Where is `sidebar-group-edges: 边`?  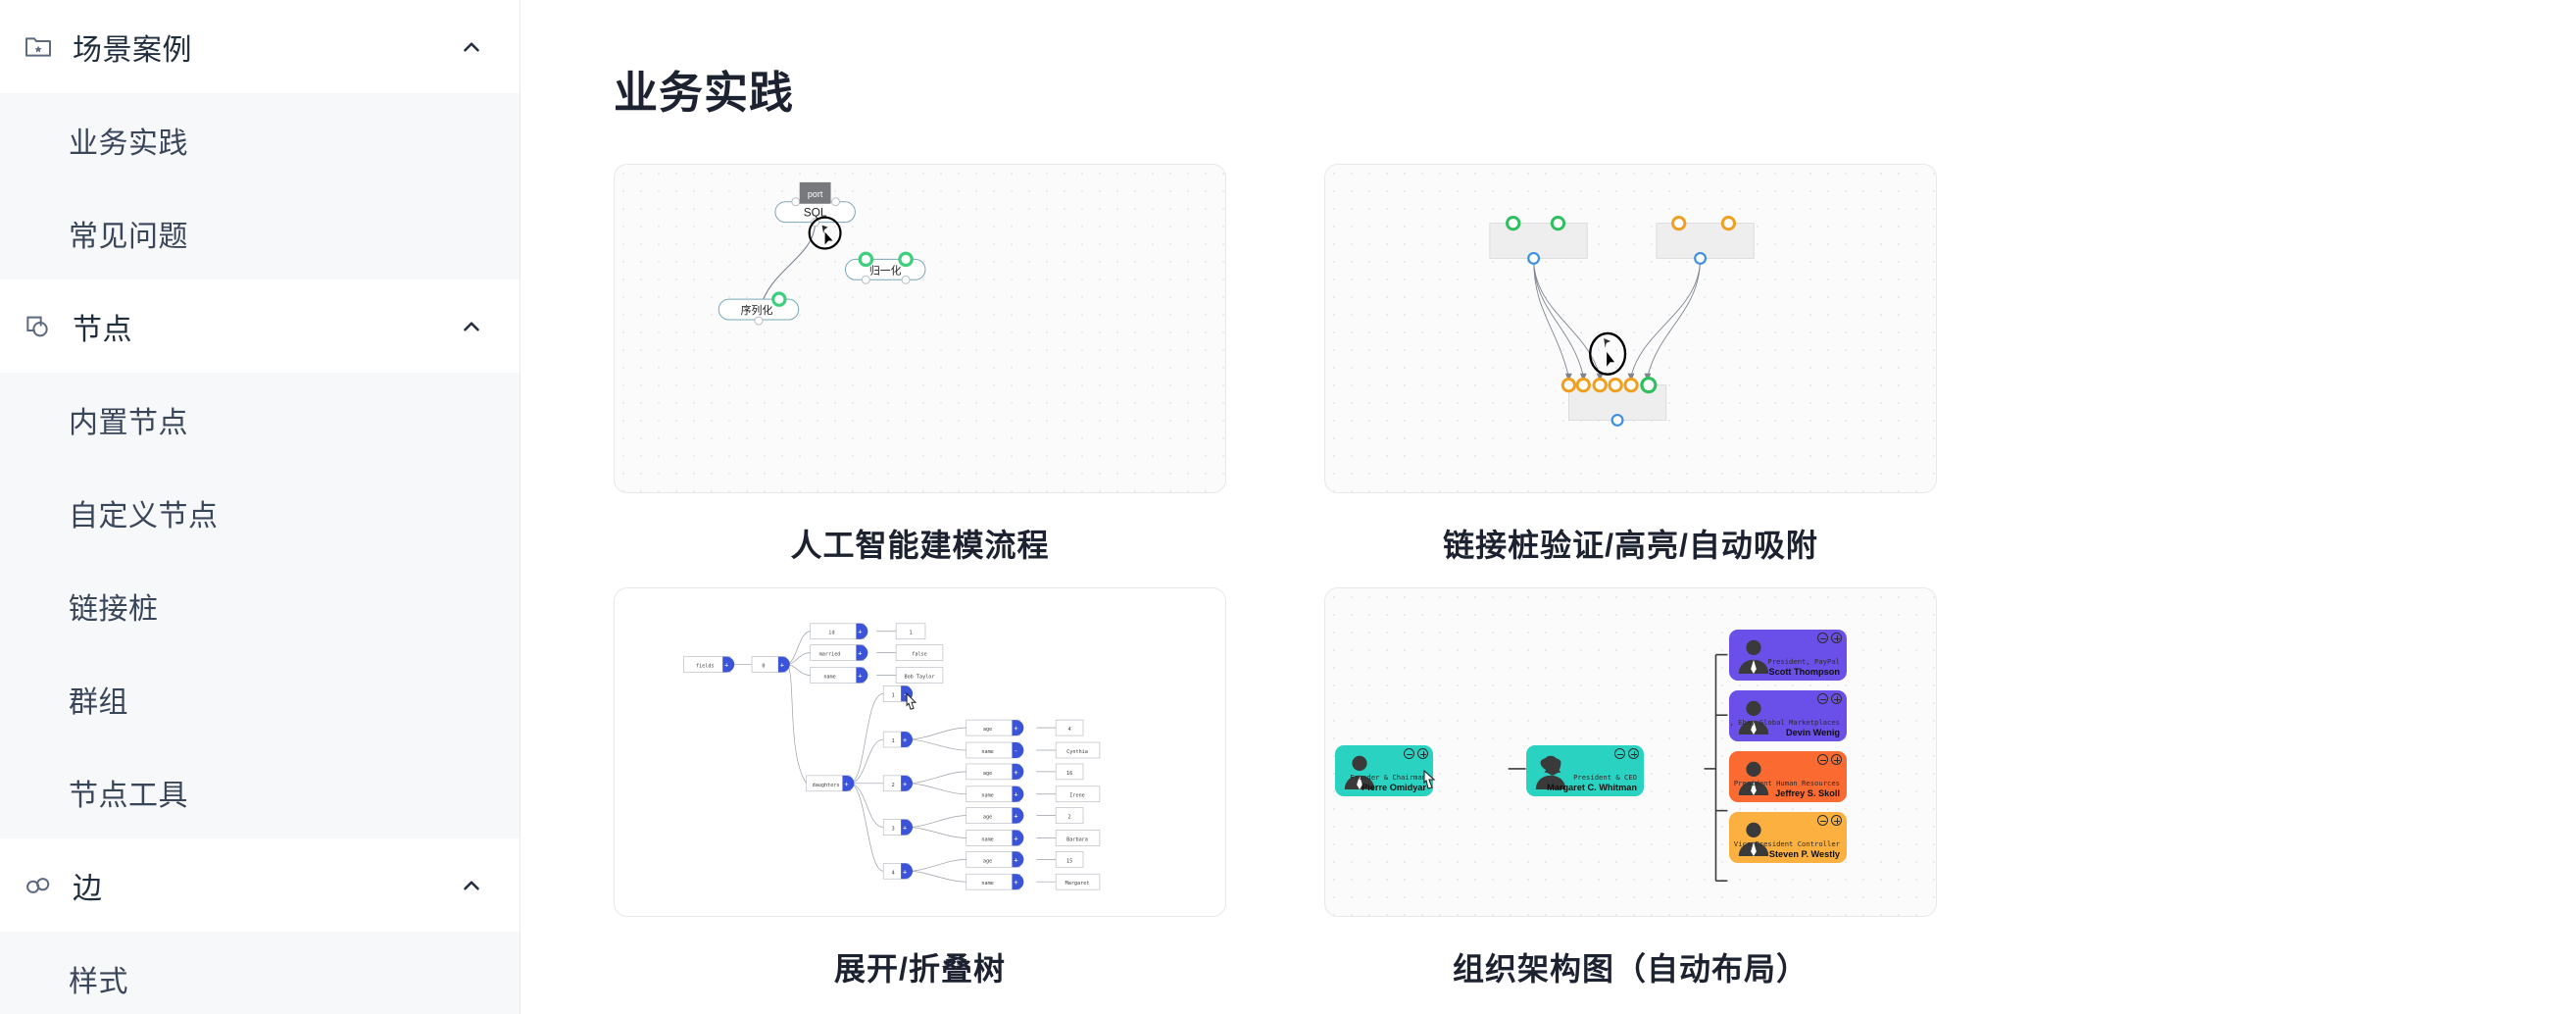
sidebar-group-edges: 边 is located at coordinates (260, 885).